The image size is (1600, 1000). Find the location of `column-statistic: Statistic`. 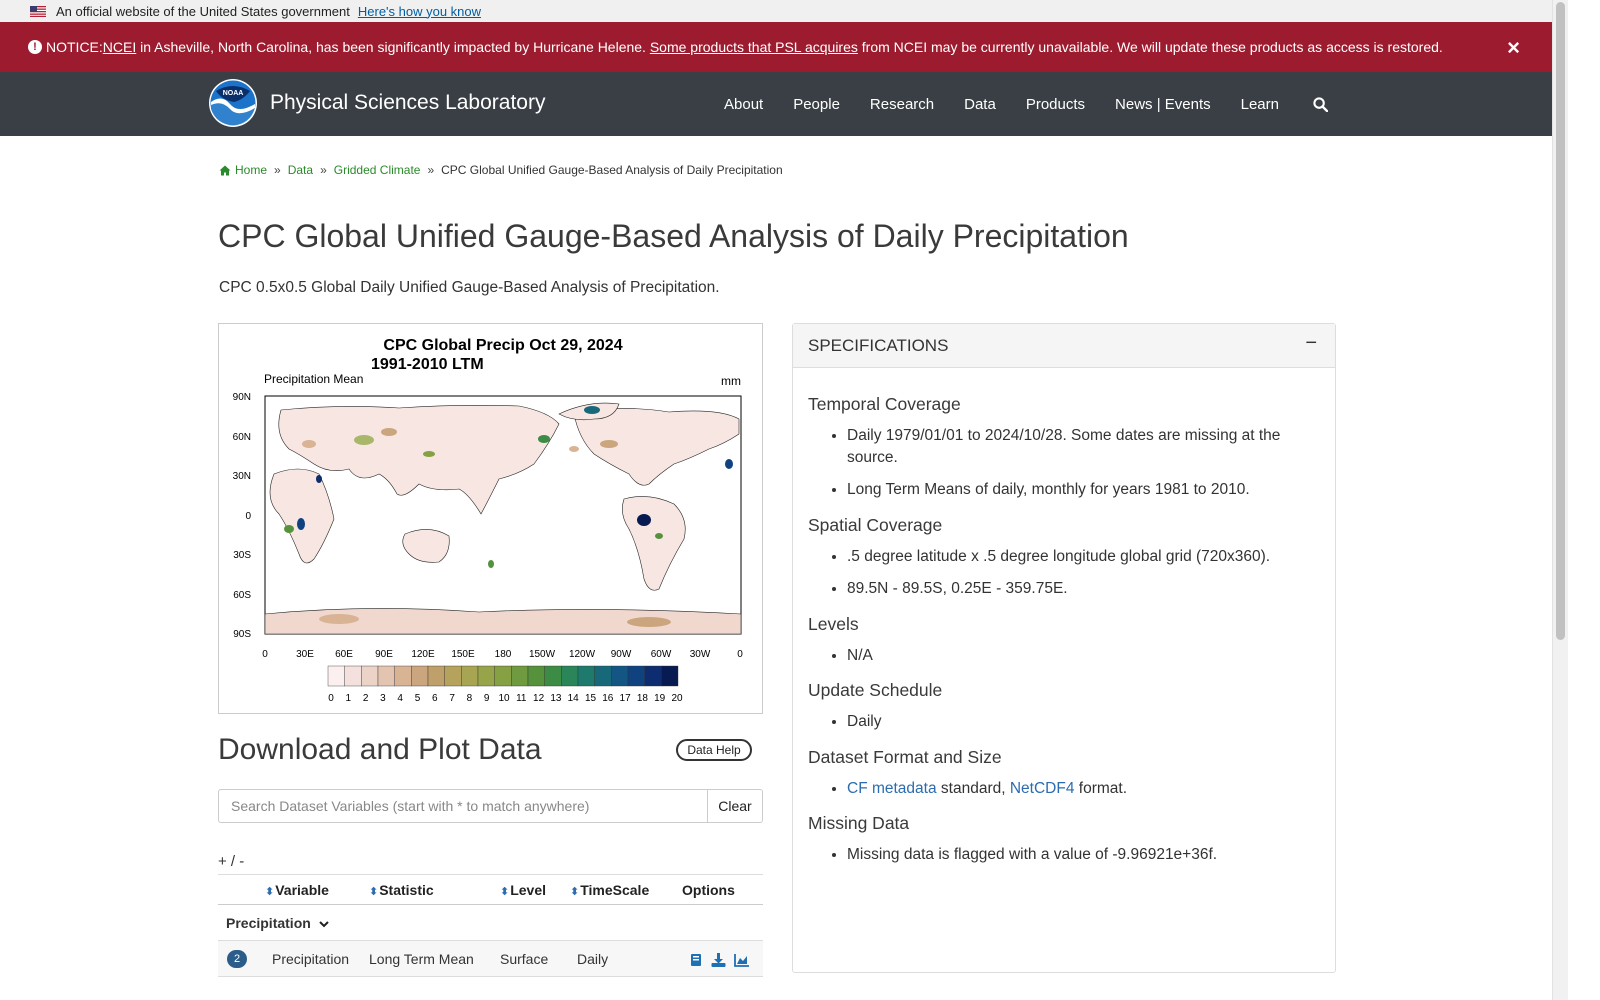

column-statistic: Statistic is located at coordinates (406, 889).